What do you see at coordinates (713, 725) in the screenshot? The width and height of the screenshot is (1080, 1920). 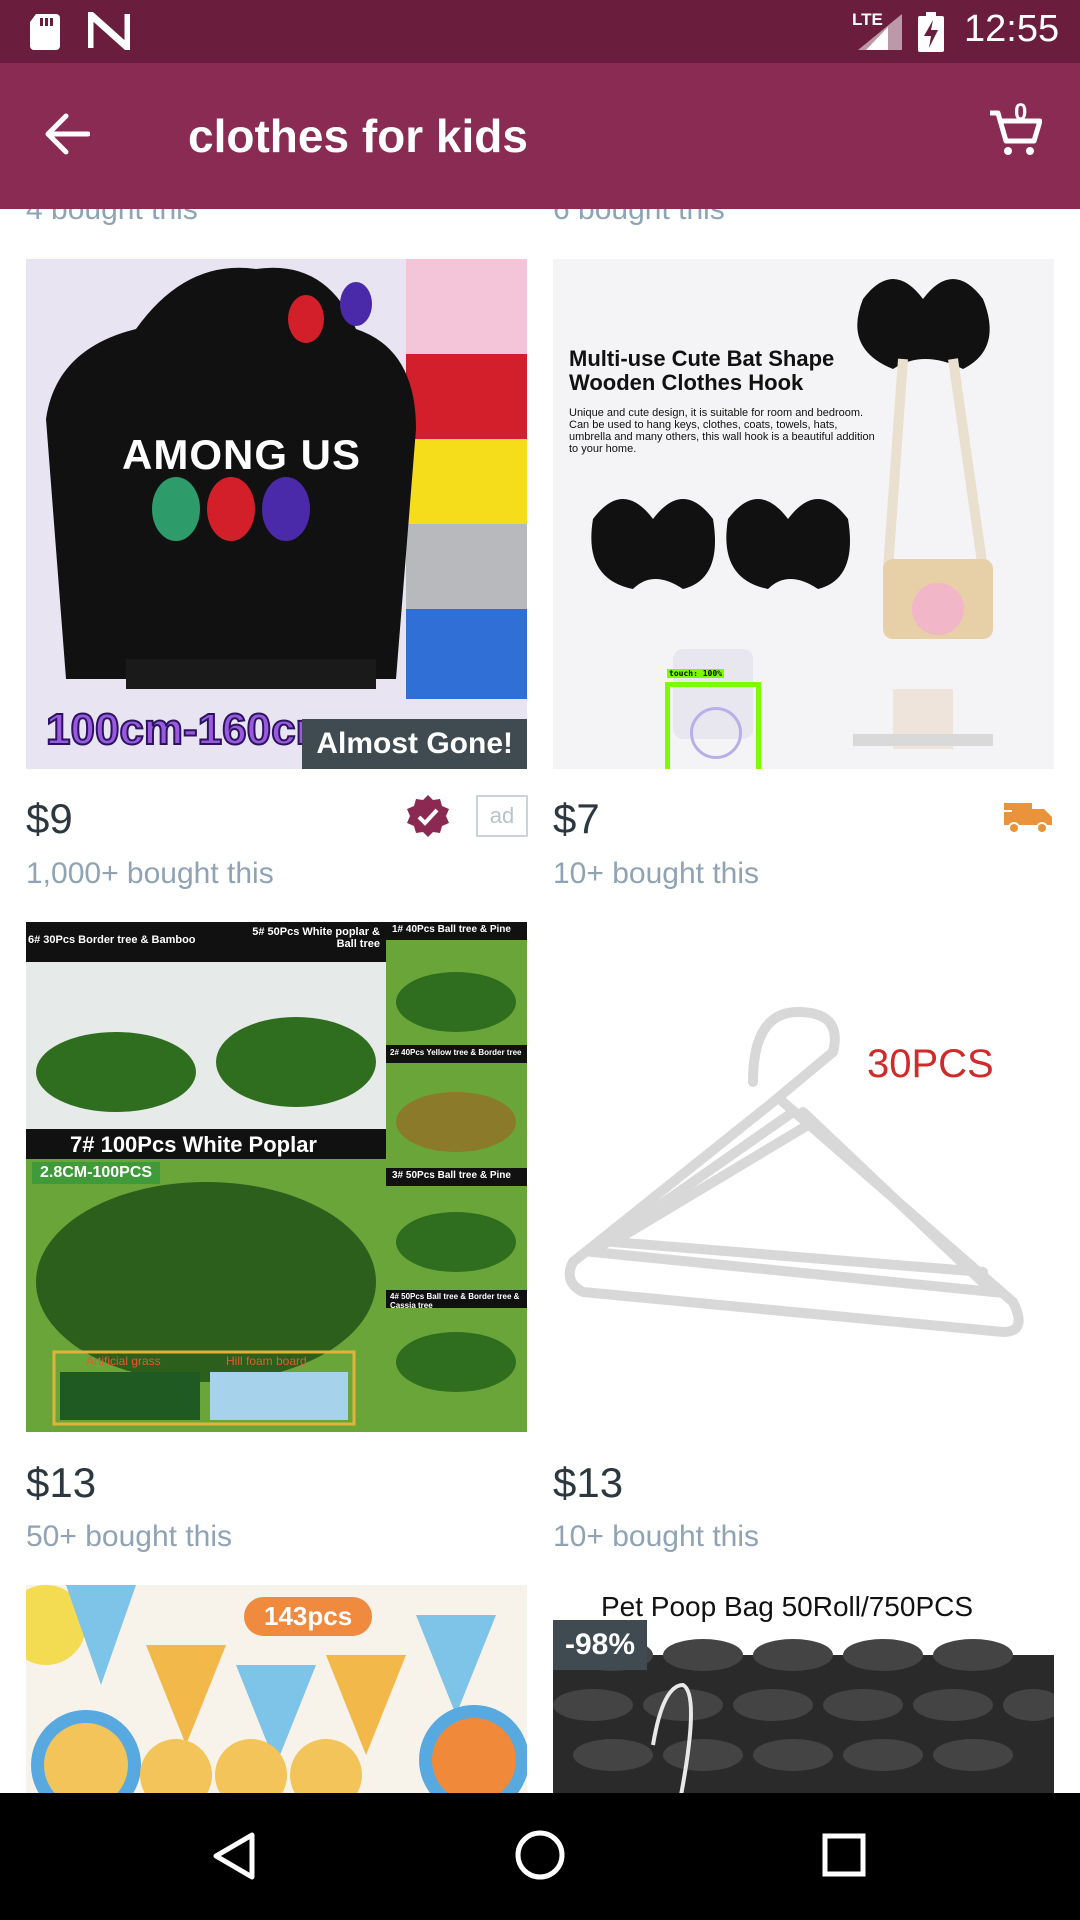 I see `touch-indicator-box` at bounding box center [713, 725].